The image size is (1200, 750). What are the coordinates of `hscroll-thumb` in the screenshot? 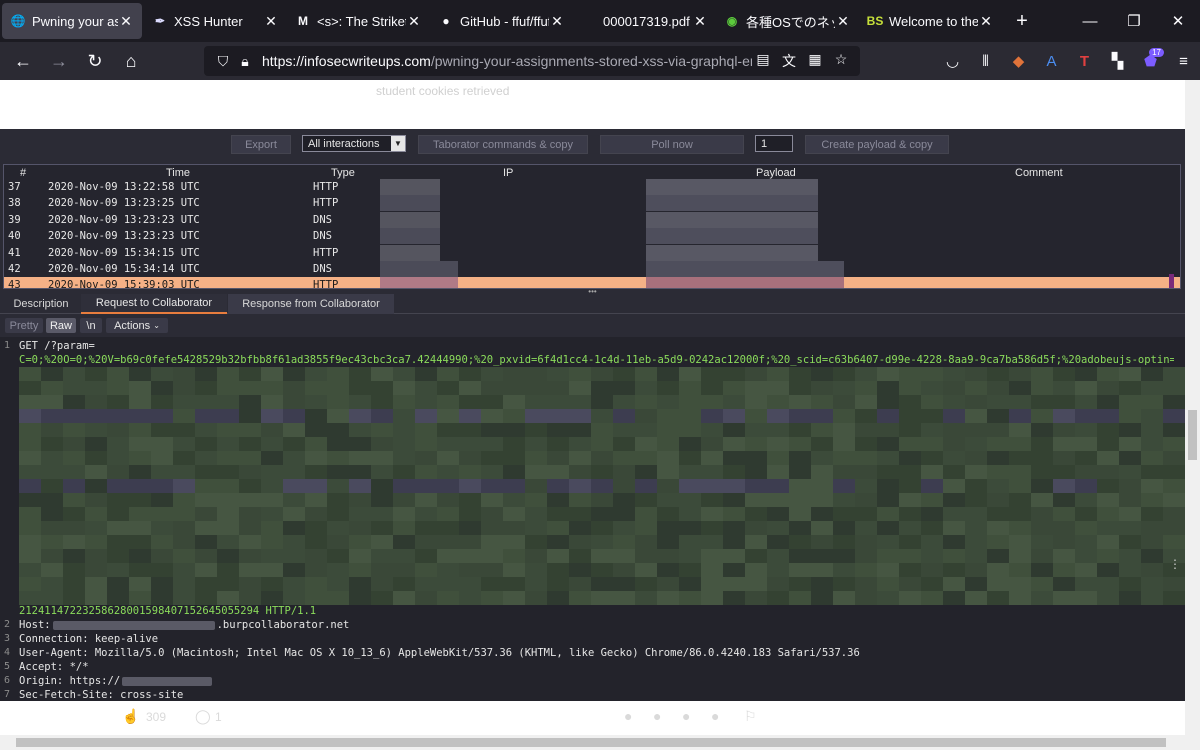 It's located at (591, 742).